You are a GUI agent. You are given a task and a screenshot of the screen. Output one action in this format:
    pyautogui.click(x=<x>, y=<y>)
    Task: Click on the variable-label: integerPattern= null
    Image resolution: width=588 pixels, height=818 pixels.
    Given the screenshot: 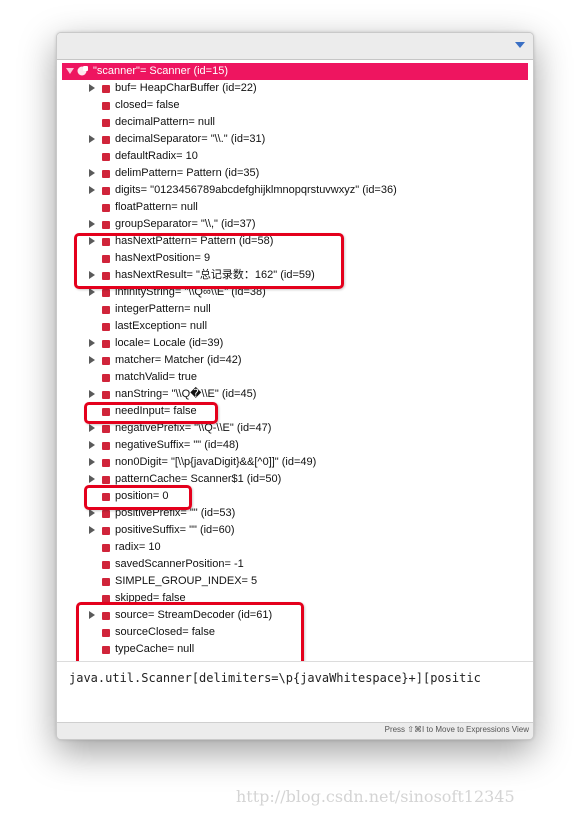 What is the action you would take?
    pyautogui.click(x=163, y=309)
    